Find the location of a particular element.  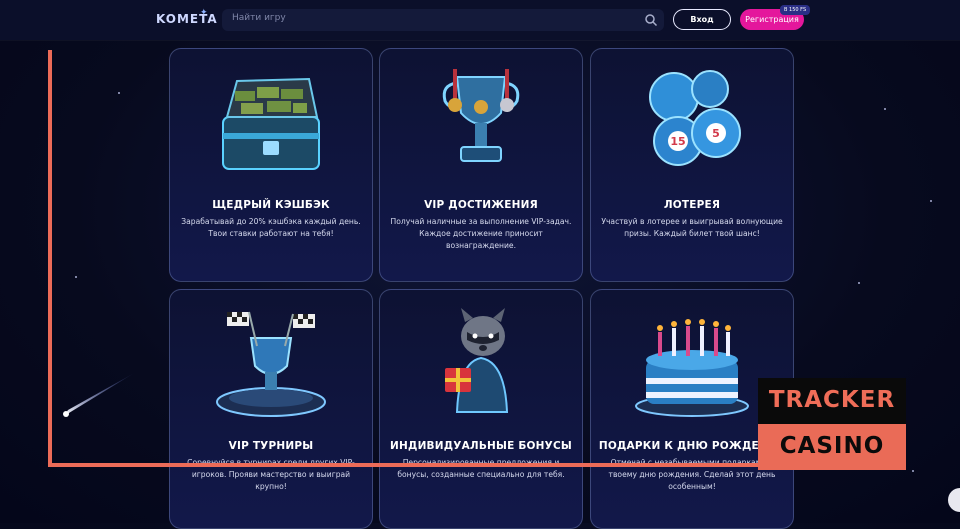

card-title: ЛОТЕРЕЯ is located at coordinates (692, 205).